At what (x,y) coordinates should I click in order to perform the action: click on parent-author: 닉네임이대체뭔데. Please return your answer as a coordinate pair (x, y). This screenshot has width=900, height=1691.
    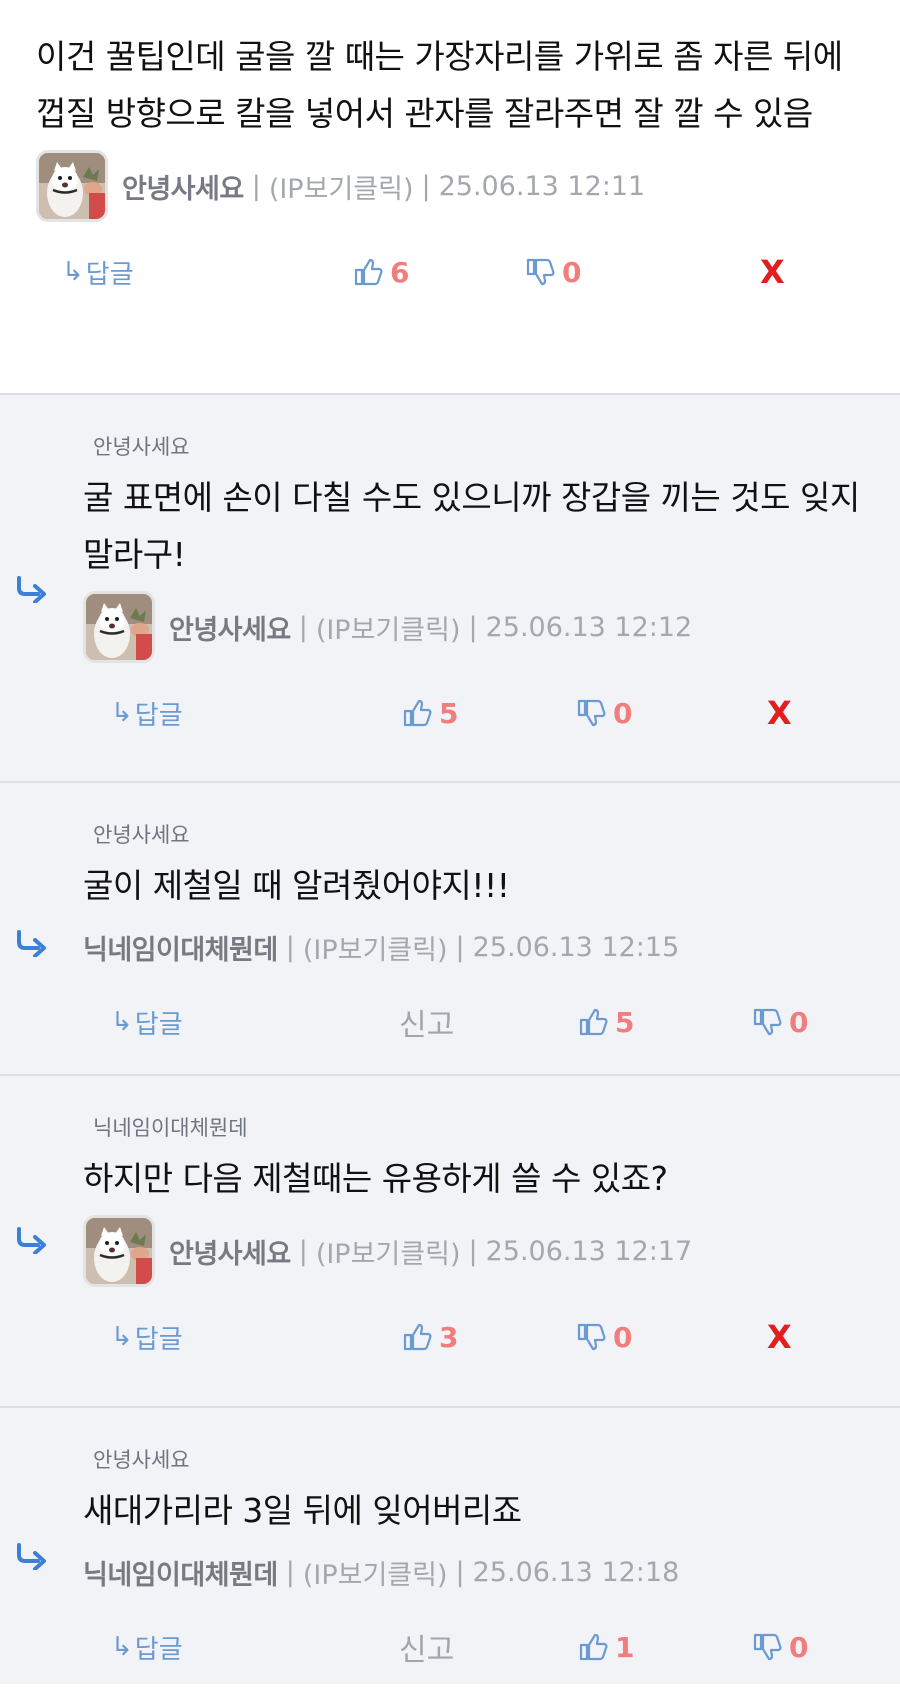
    Looking at the image, I should click on (170, 1128).